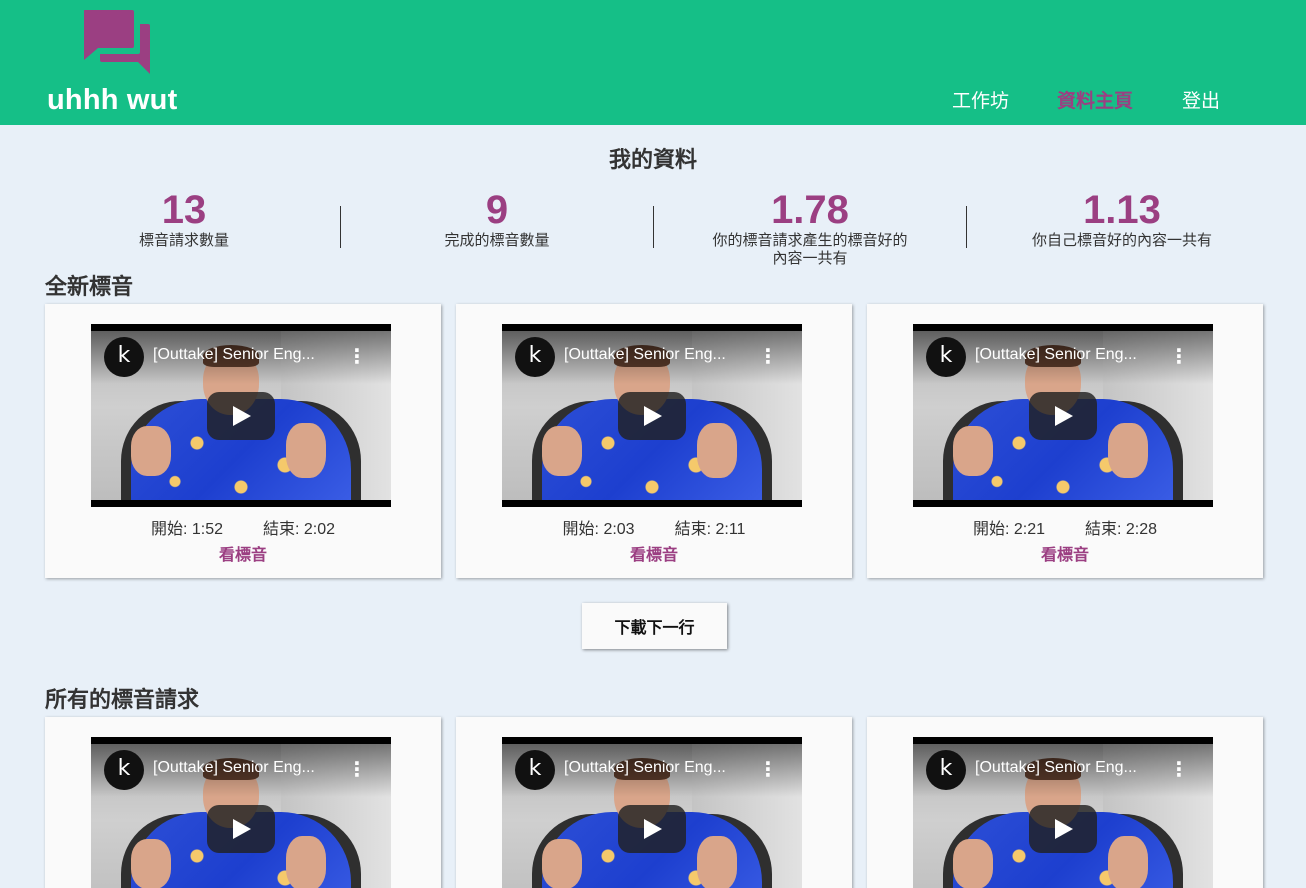 The width and height of the screenshot is (1306, 888). I want to click on stat-value: 1.13, so click(1122, 210).